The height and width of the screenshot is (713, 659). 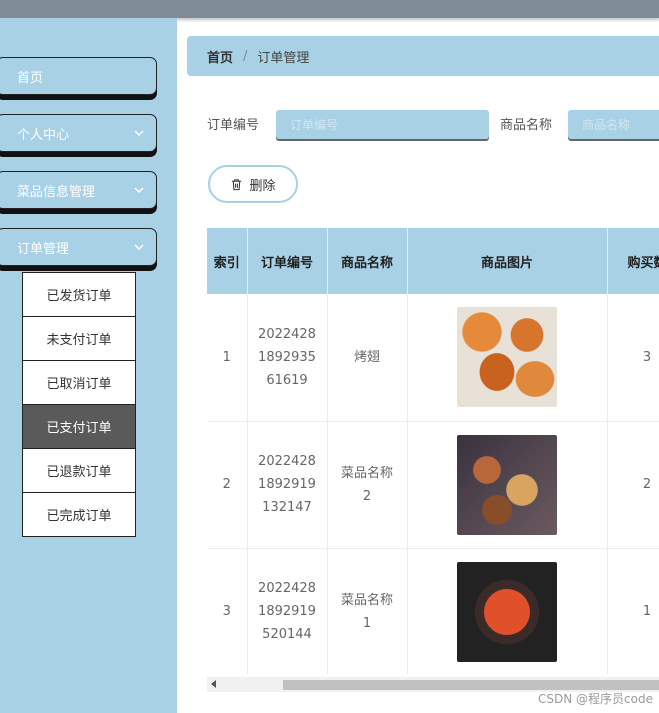 I want to click on table-row: 1 2022428 1892935 61619 烤翅 3, so click(x=433, y=358).